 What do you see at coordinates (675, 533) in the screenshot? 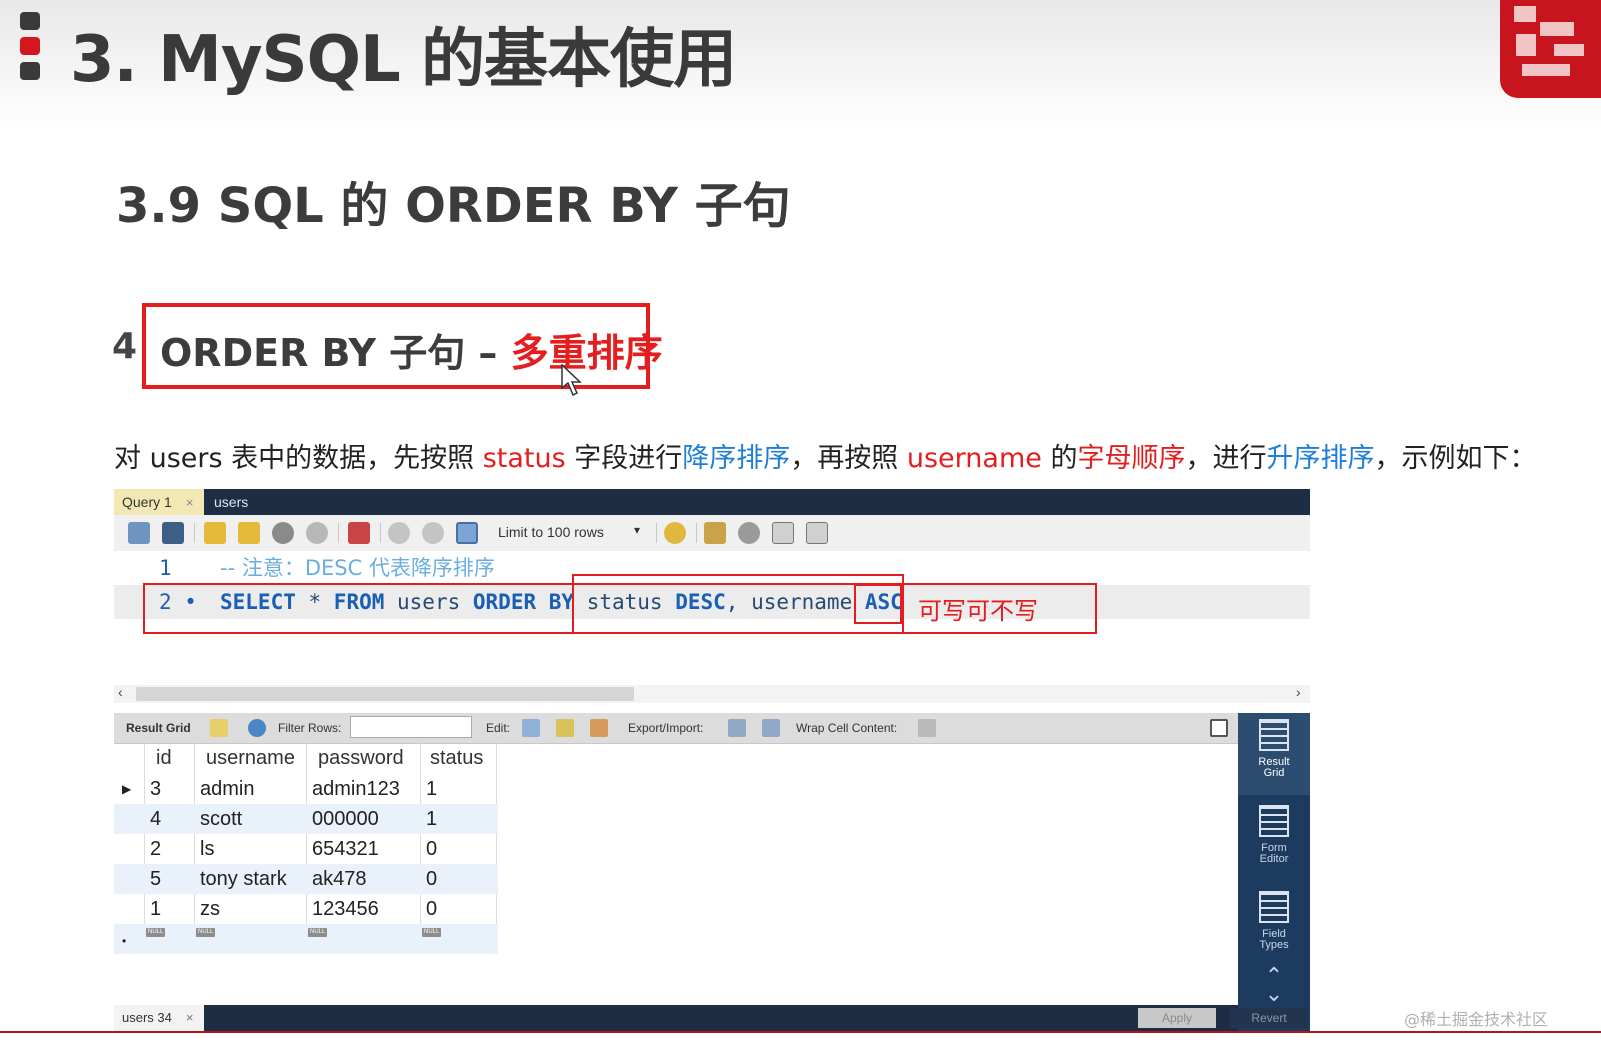
I see `bookmark-star-icon` at bounding box center [675, 533].